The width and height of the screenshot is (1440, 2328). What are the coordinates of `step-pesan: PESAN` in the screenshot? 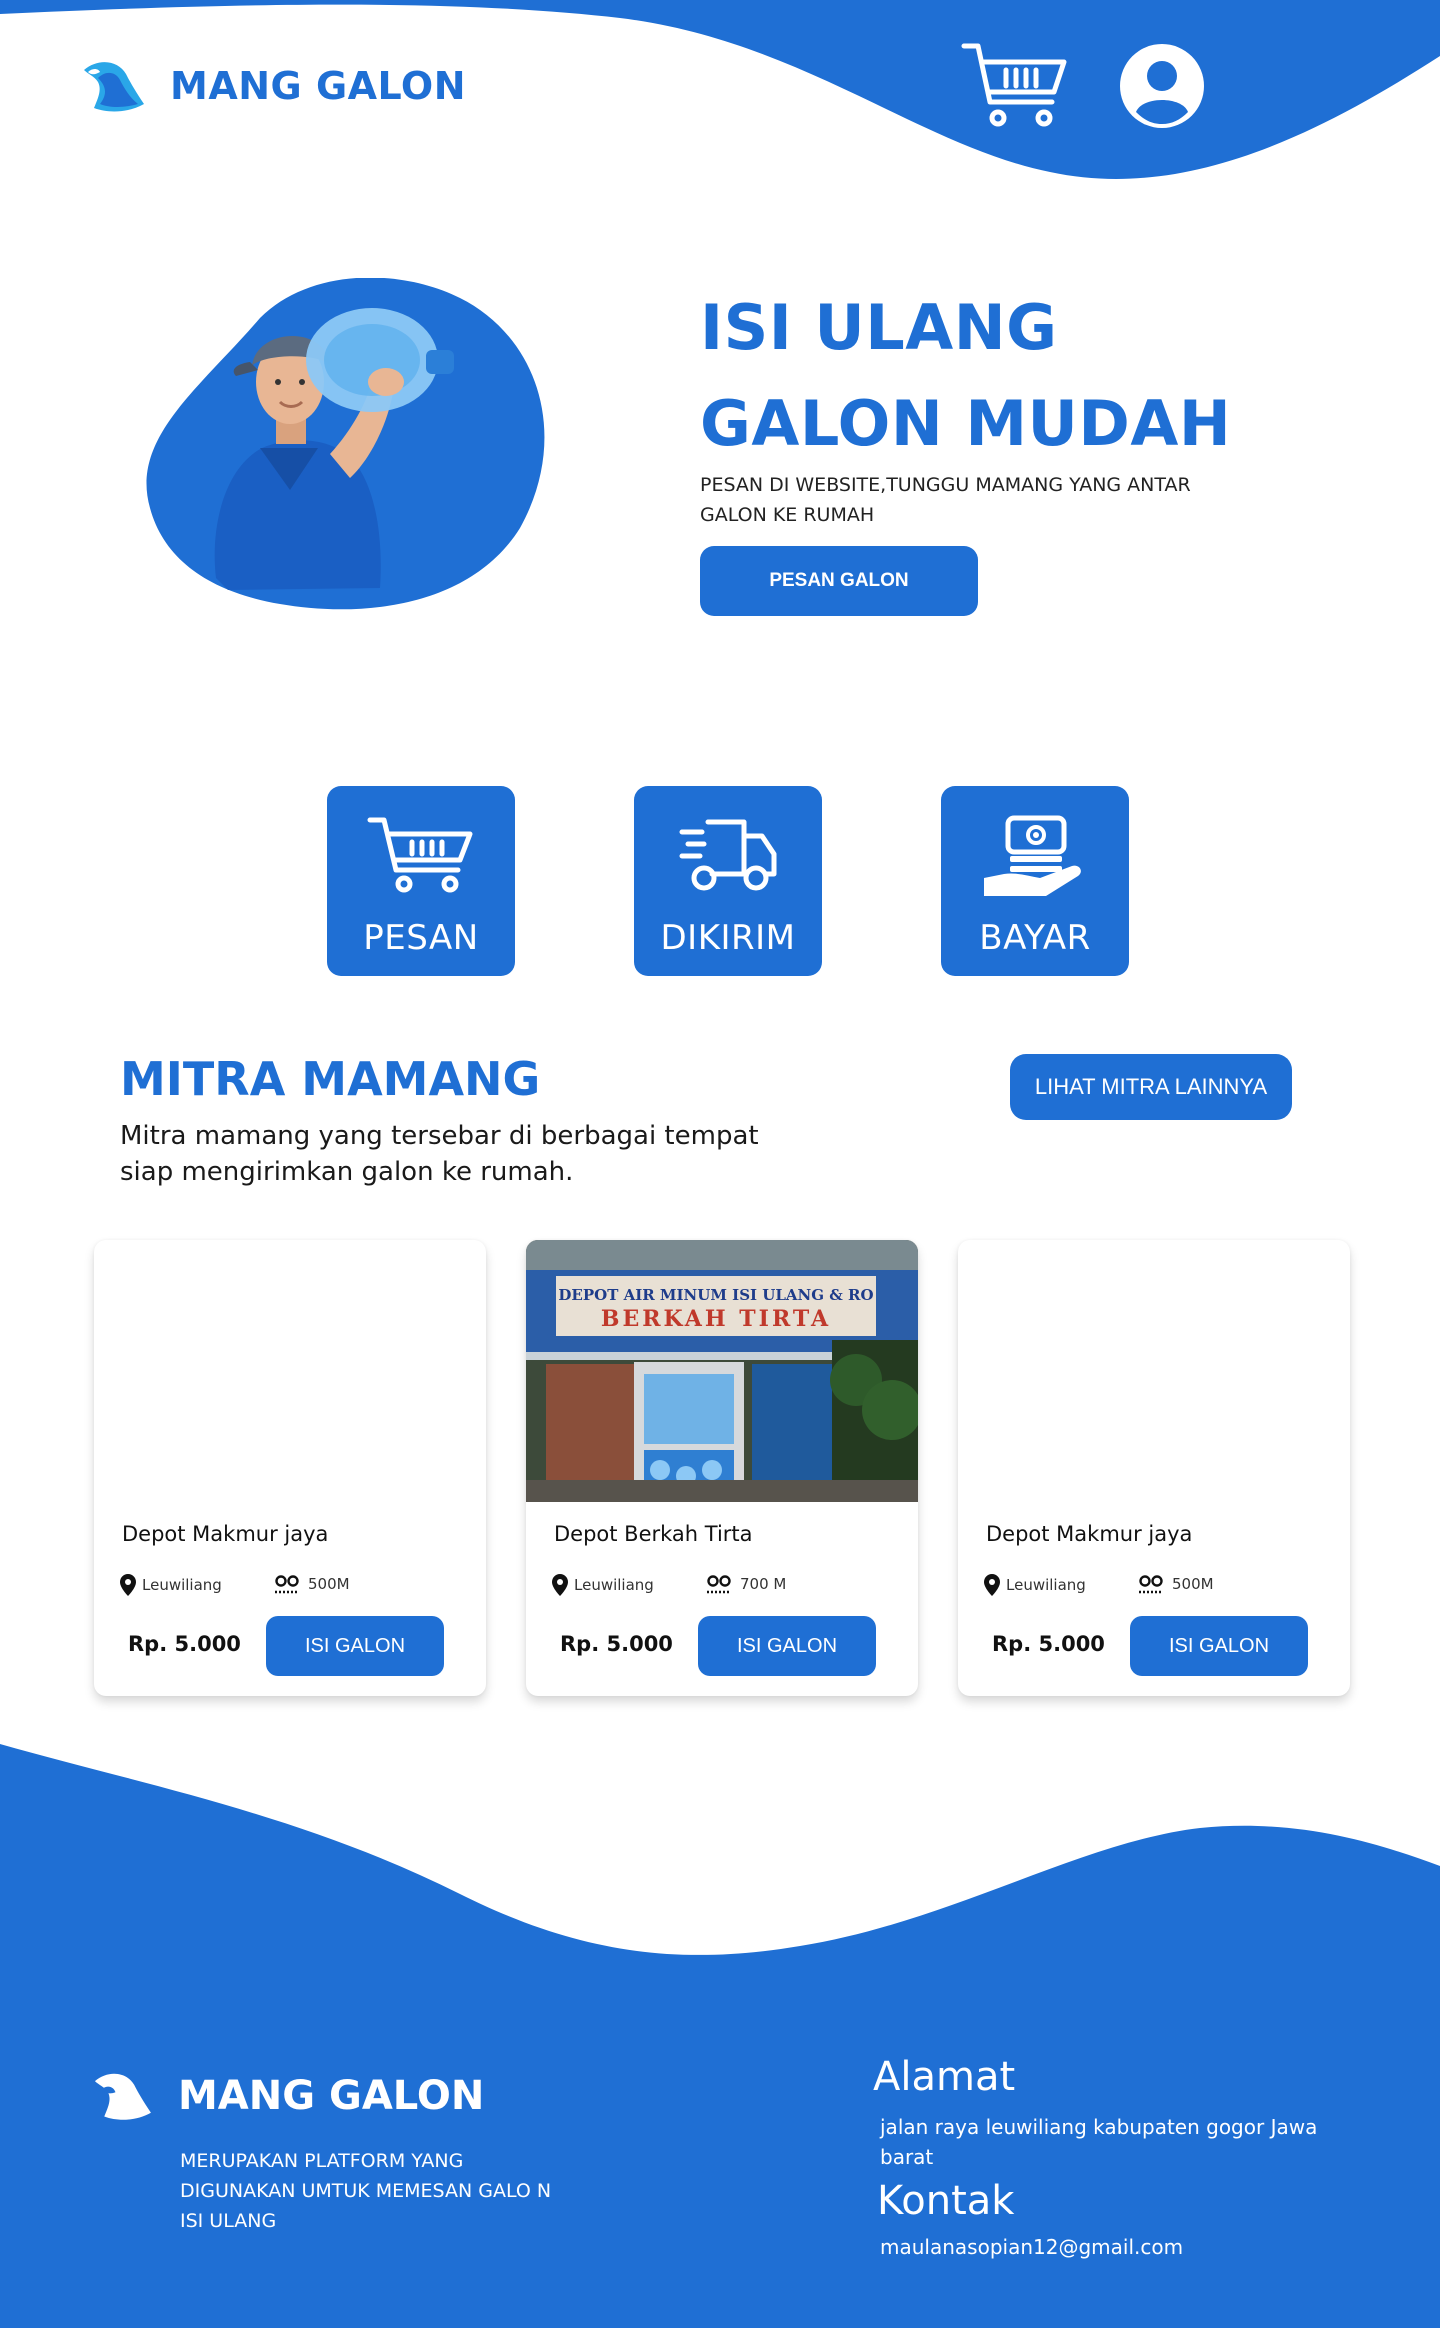 It's located at (421, 881).